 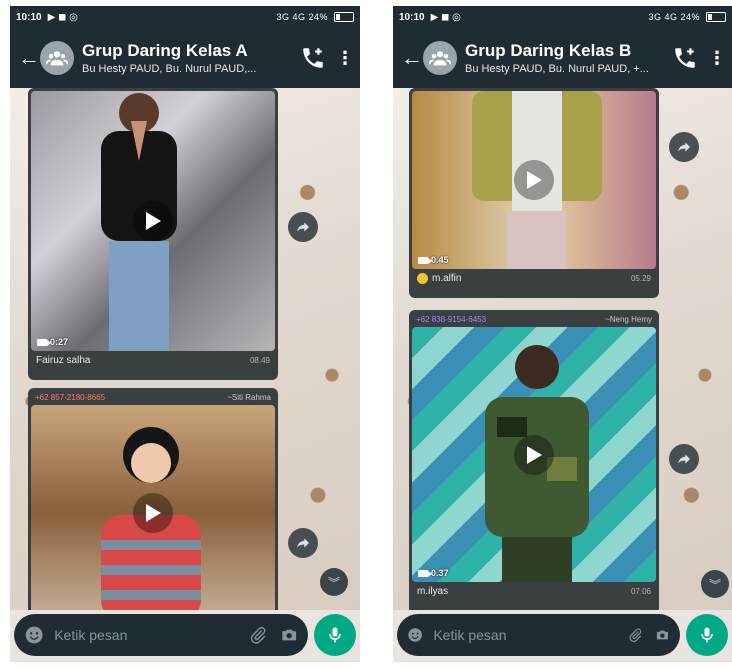 What do you see at coordinates (548, 50) in the screenshot?
I see `group-title: Grup Daring Kelas B` at bounding box center [548, 50].